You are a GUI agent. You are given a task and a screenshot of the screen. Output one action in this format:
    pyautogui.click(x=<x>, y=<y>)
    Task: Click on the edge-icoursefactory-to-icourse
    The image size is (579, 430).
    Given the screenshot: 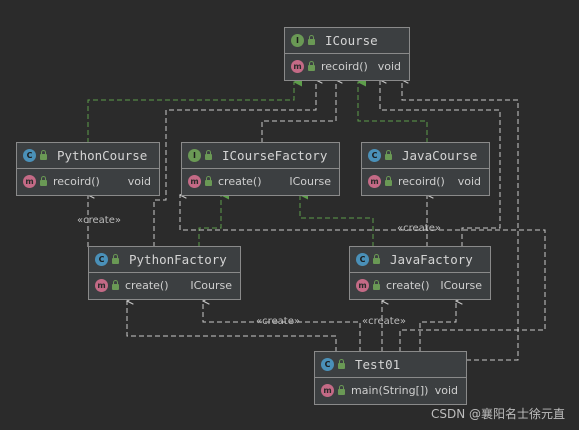 What is the action you would take?
    pyautogui.click(x=298, y=111)
    